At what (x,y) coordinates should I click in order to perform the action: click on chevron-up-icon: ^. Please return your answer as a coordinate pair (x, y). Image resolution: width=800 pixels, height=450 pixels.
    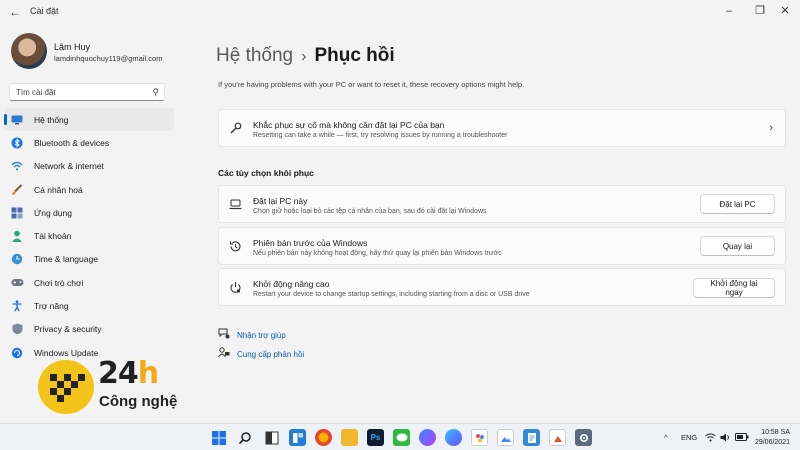
    Looking at the image, I should click on (666, 437).